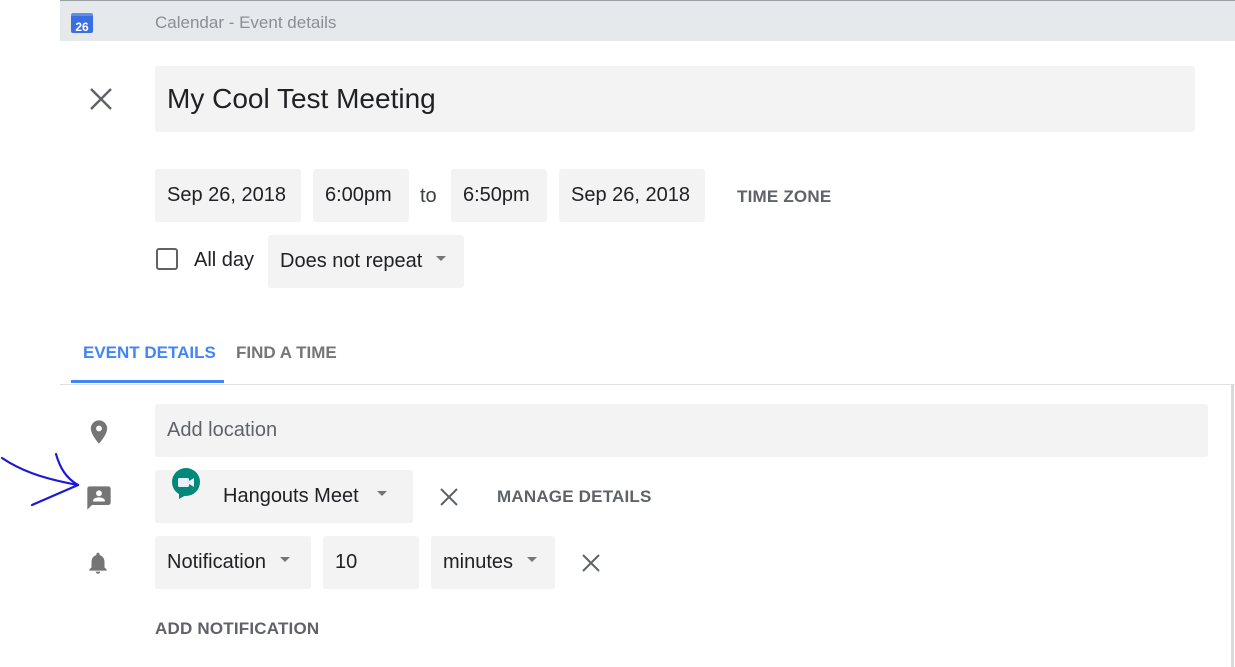 The height and width of the screenshot is (667, 1235). I want to click on tab-find-a-time: FIND A TIME, so click(286, 353).